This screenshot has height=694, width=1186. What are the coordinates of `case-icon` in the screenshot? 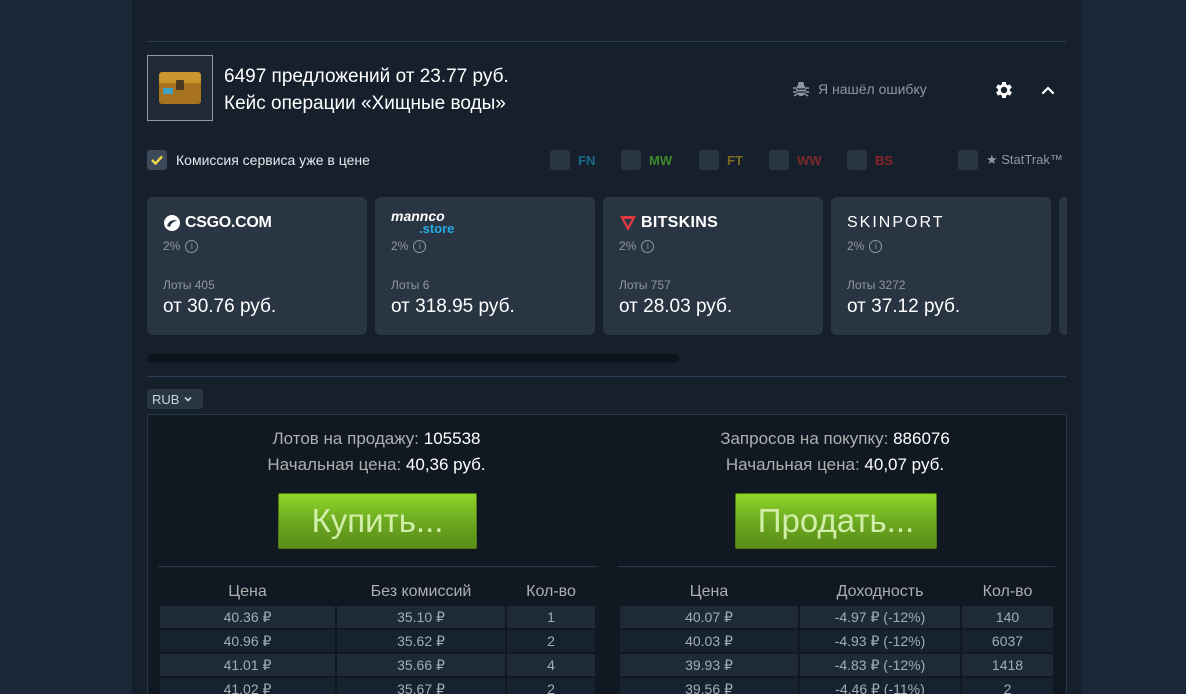 It's located at (180, 88).